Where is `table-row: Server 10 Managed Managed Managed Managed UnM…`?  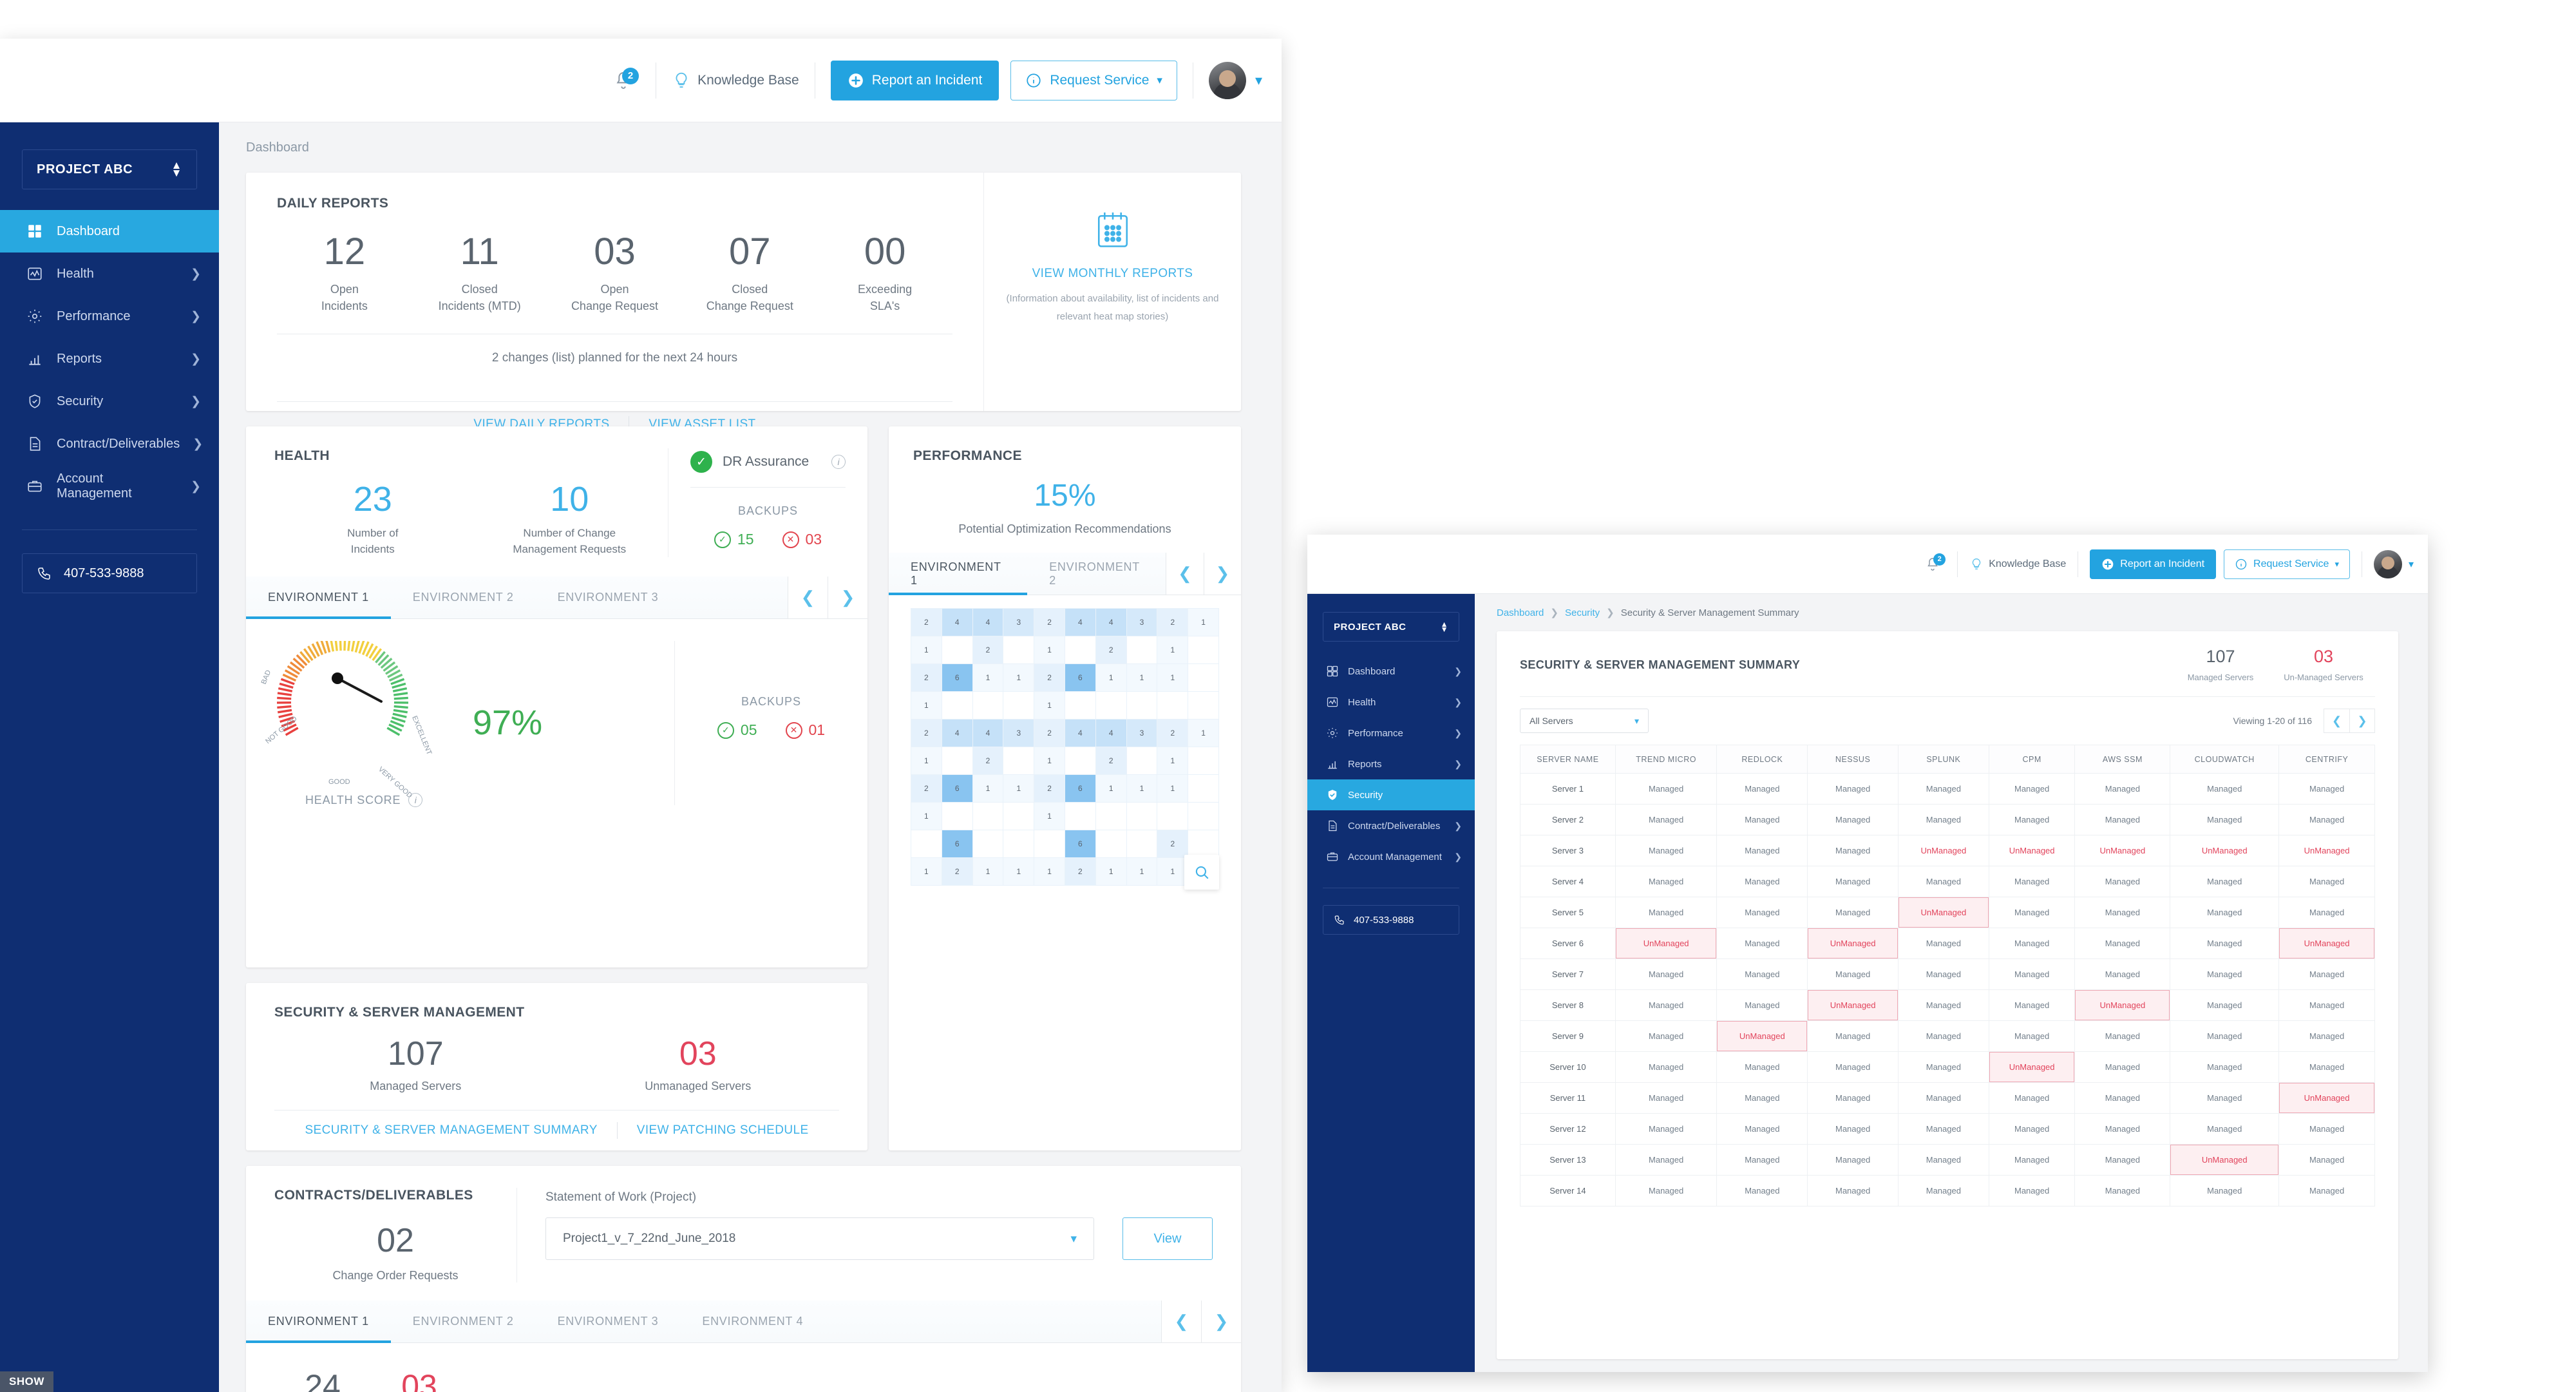
table-row: Server 10 Managed Managed Managed Managed UnM… is located at coordinates (1947, 1068).